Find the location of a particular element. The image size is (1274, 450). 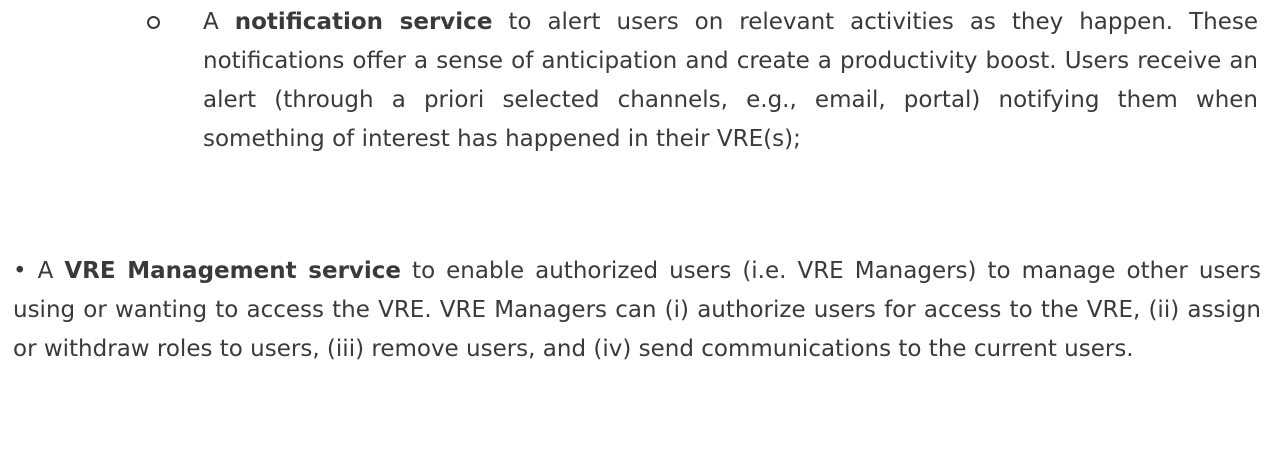

hollow-circle-bullet-icon is located at coordinates (154, 22).